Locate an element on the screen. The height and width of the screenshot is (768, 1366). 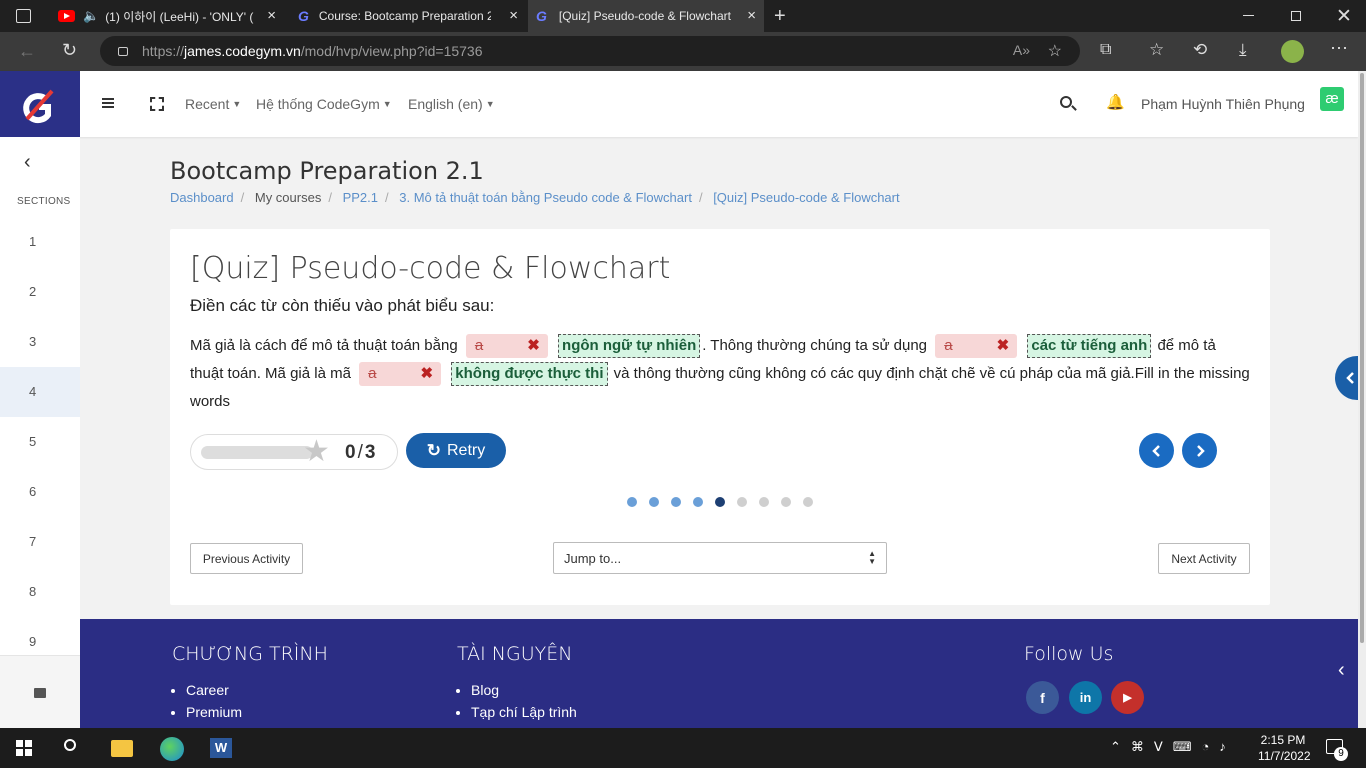
speaker-icon: 🔈 is located at coordinates (91, 16).